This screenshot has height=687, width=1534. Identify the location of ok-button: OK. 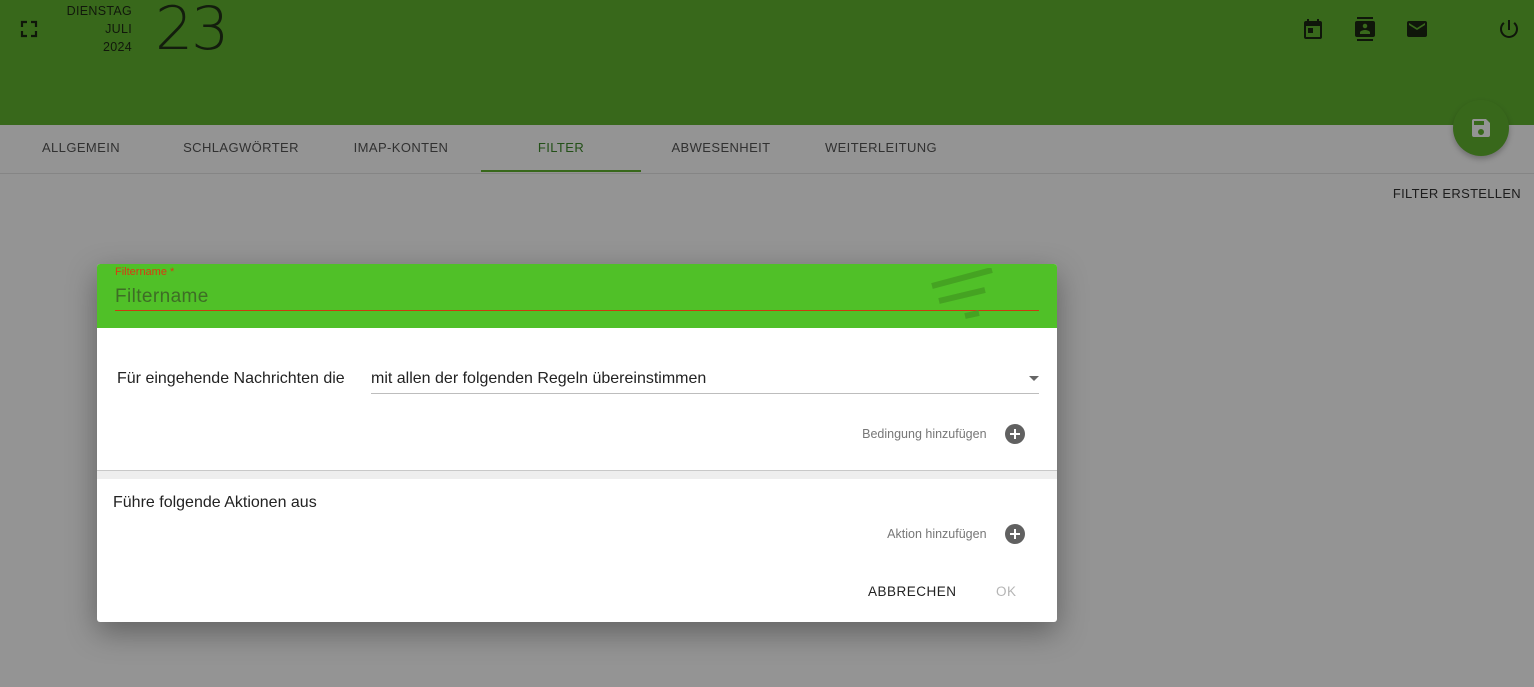
(1006, 591).